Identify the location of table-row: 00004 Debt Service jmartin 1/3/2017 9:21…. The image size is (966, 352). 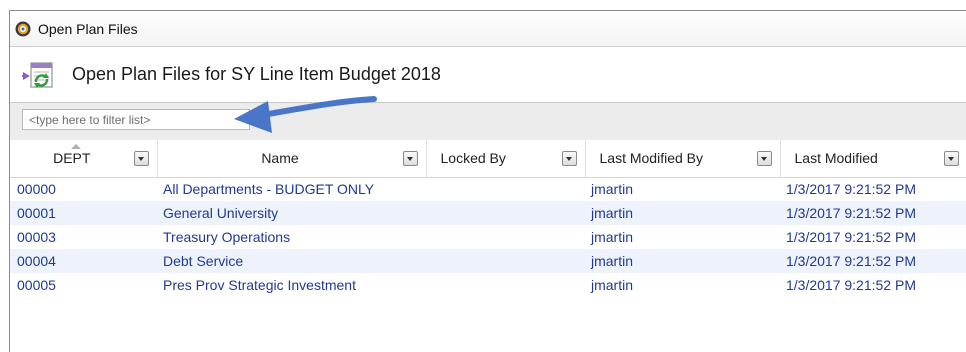
(488, 261).